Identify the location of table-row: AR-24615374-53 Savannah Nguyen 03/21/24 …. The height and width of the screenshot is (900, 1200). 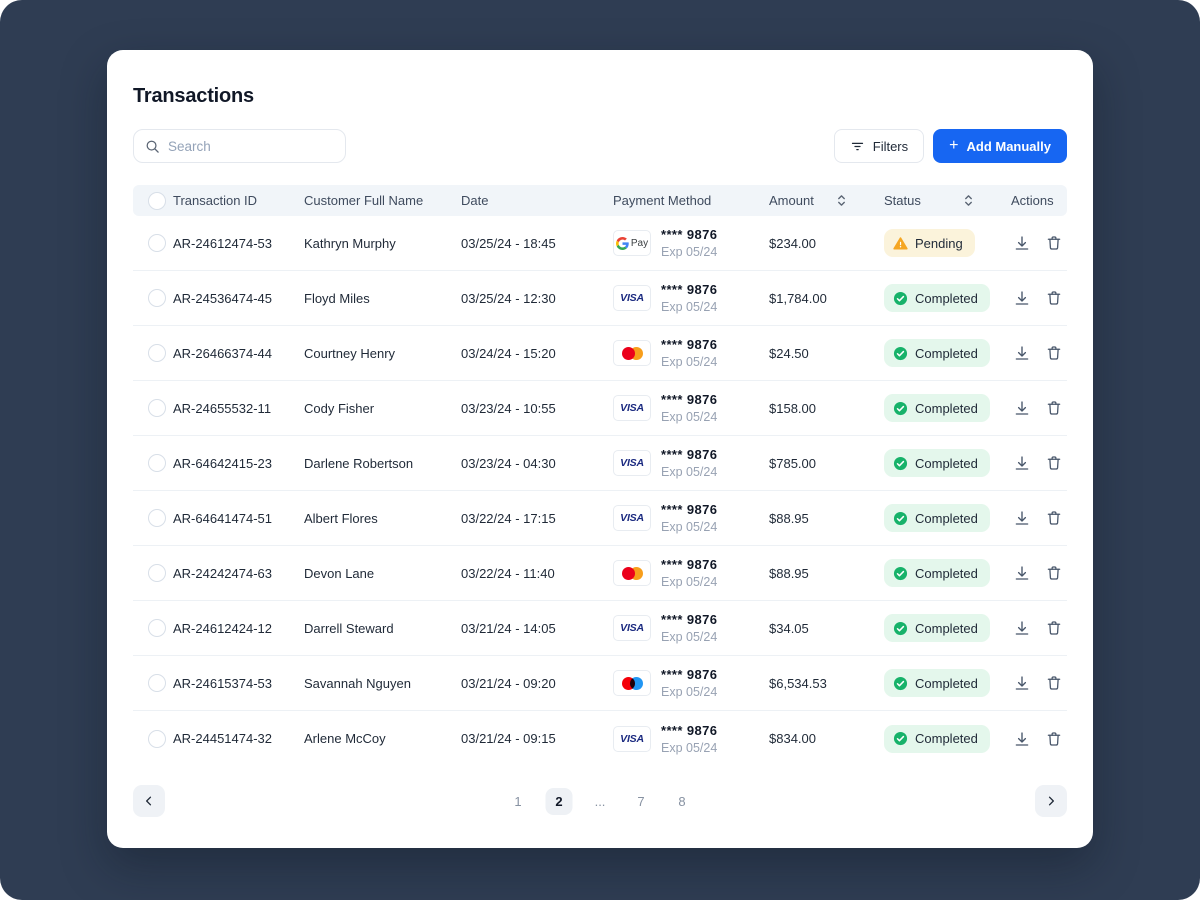
(600, 683).